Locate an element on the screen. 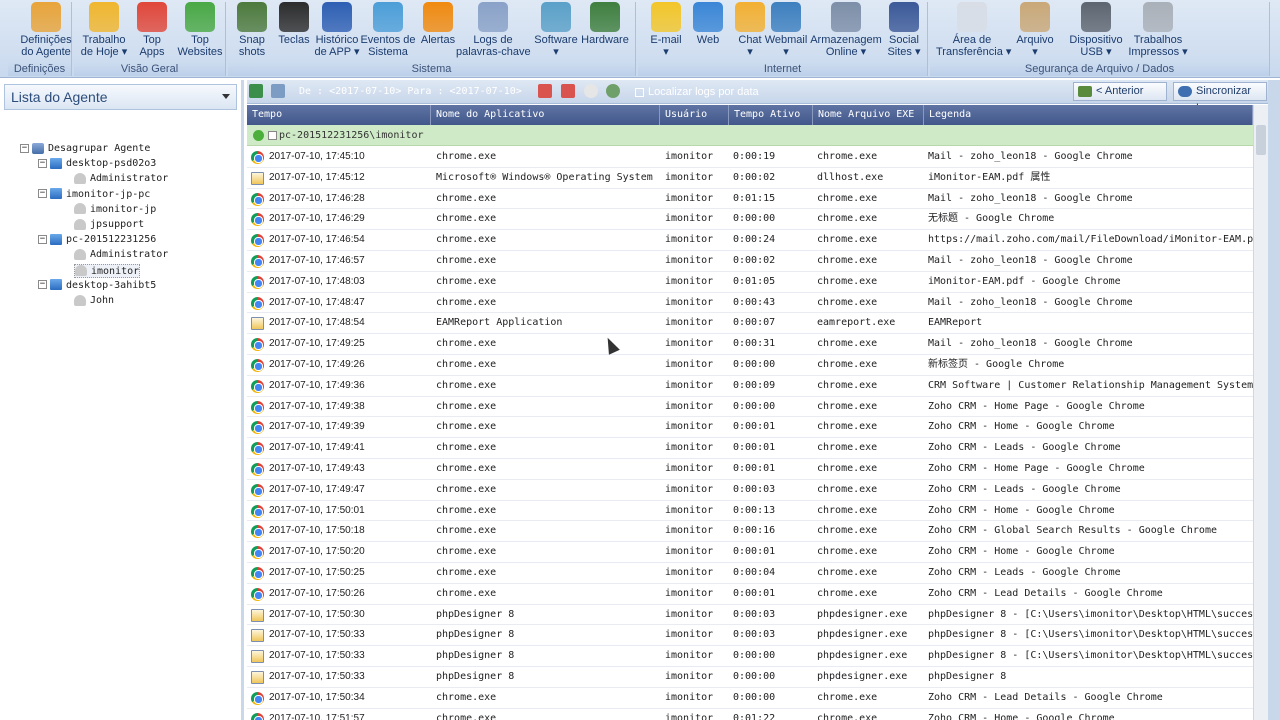 The height and width of the screenshot is (720, 1280). ribbon-button-keyboard: Teclas is located at coordinates (294, 32).